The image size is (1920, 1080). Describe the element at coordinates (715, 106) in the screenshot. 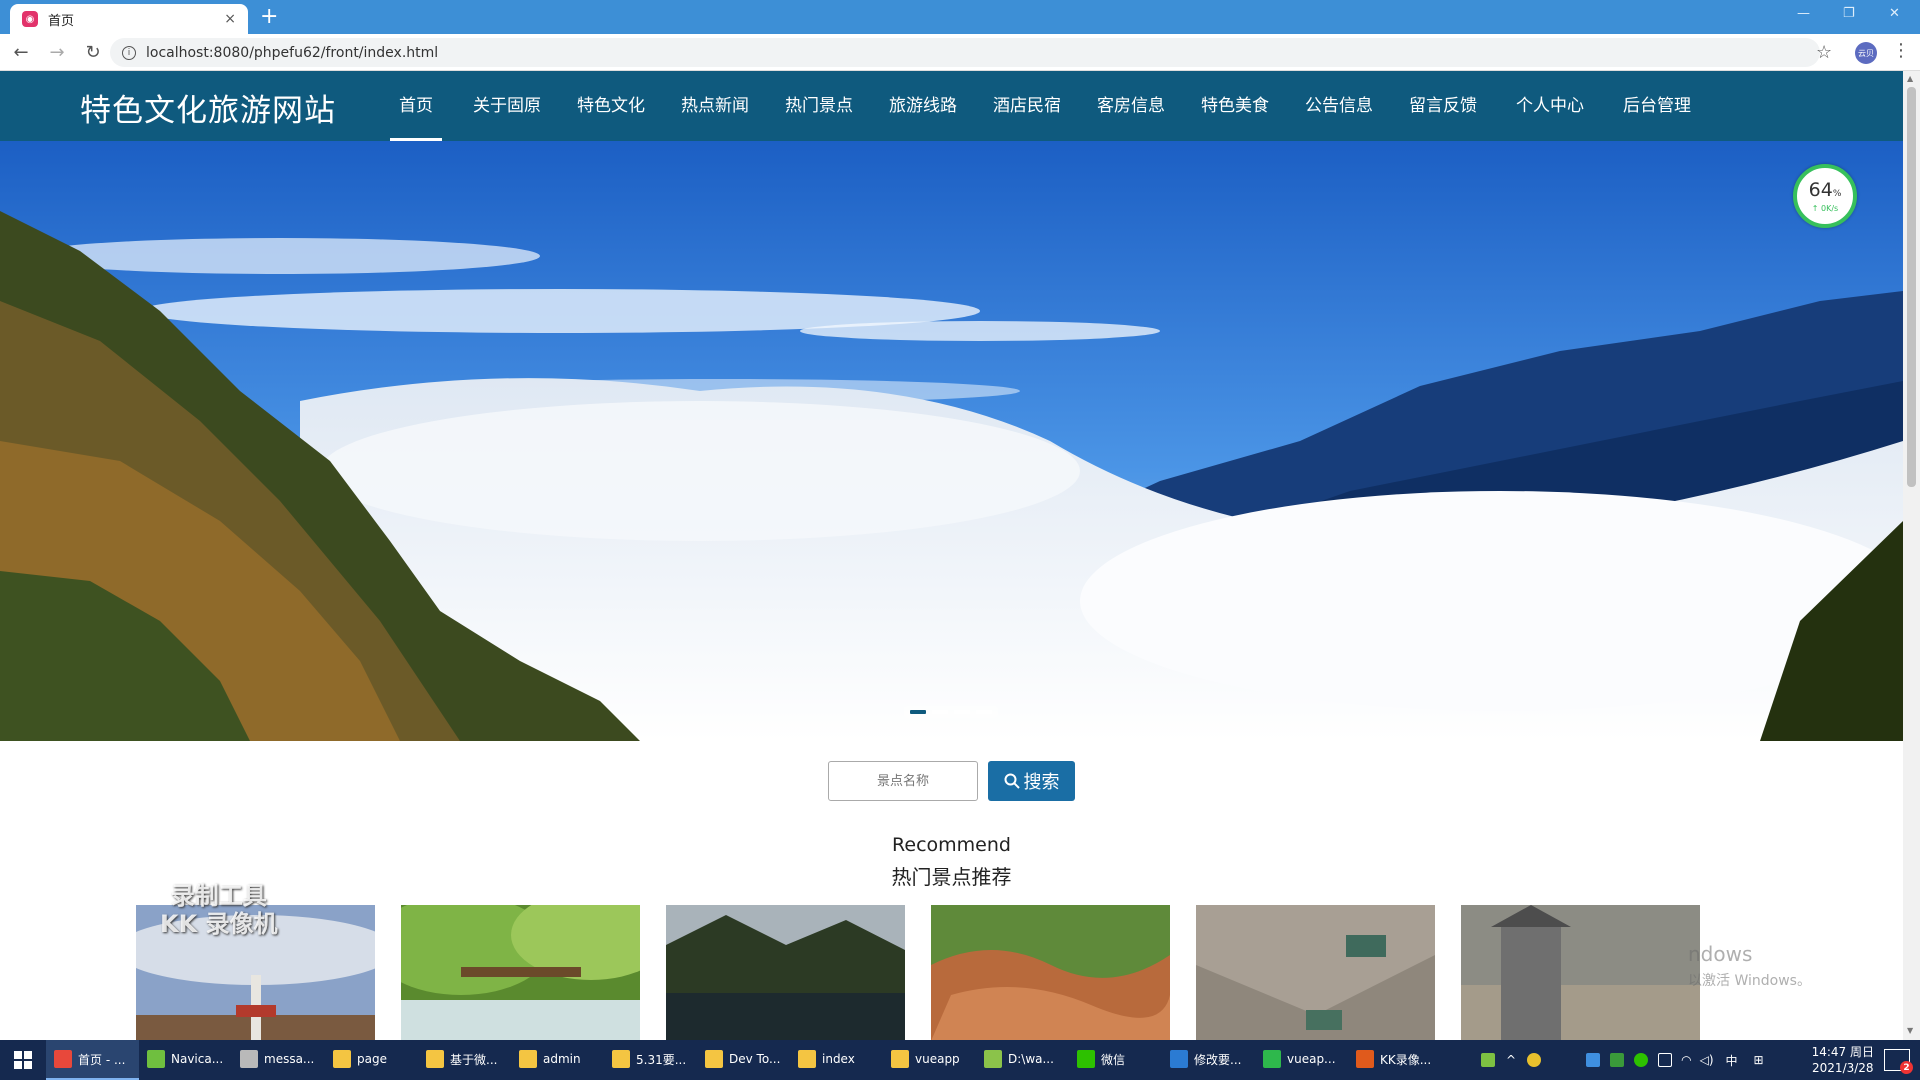

I see `nav-hot-news: 热点新闻` at that location.